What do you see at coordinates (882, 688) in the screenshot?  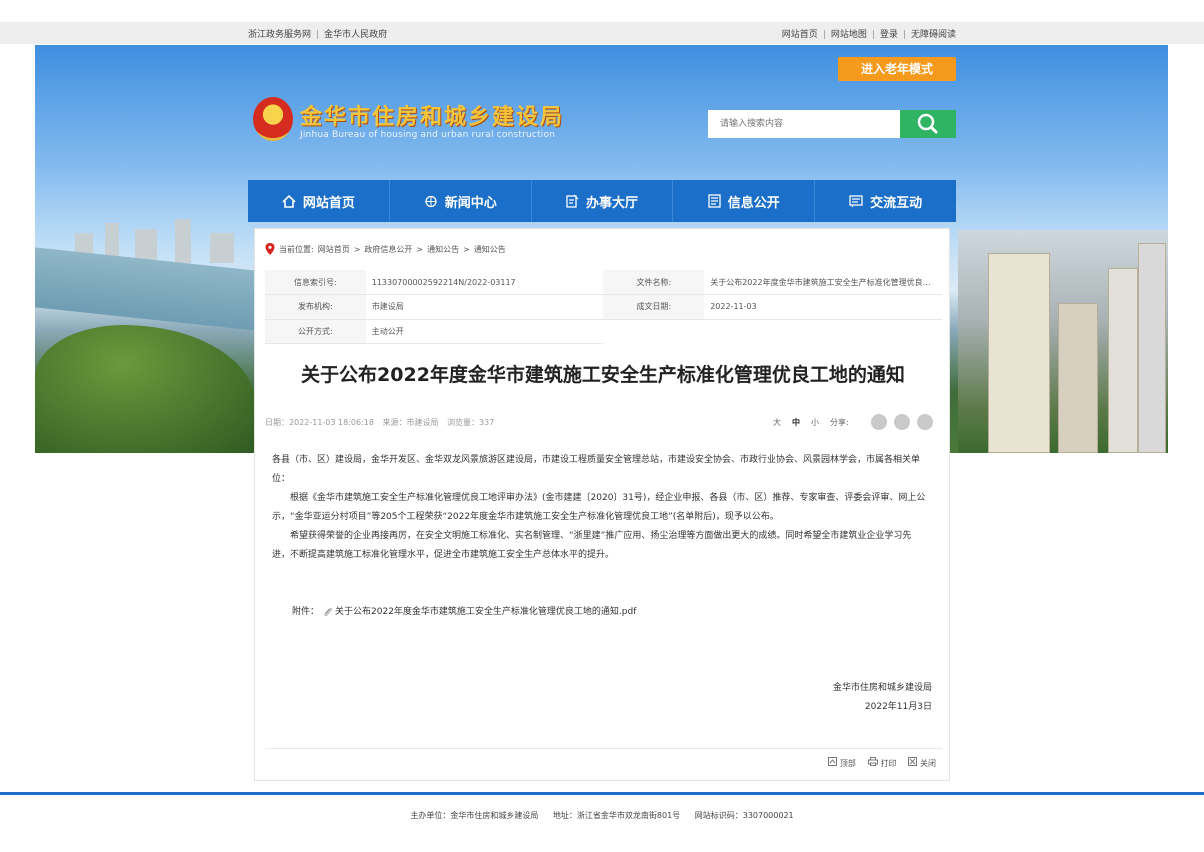 I see `signature-org: 金华市住房和城乡建设局` at bounding box center [882, 688].